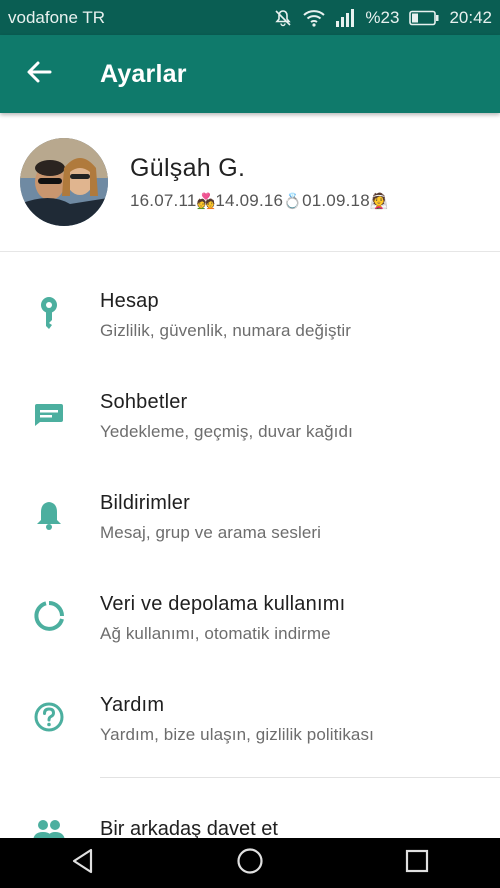 Image resolution: width=500 pixels, height=888 pixels. I want to click on settings-item-subtitle: Mesaj, grup ve arama sesleri, so click(211, 532).